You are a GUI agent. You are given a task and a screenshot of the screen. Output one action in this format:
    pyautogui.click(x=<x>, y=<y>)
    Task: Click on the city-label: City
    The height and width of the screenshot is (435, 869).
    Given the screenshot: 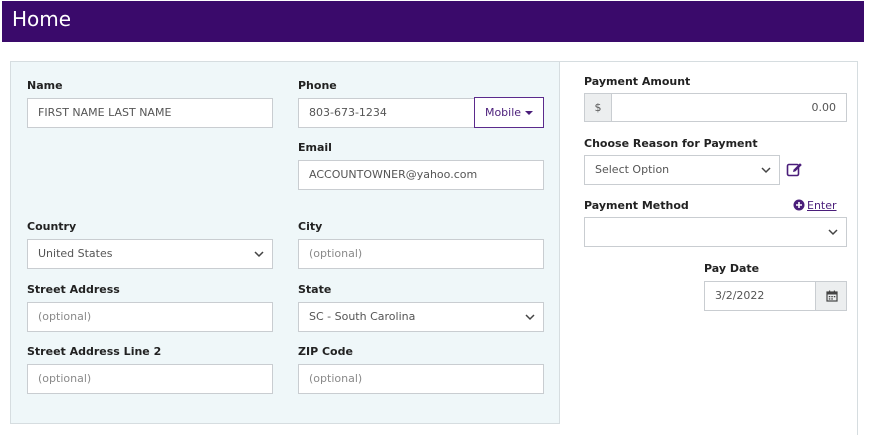 What is the action you would take?
    pyautogui.click(x=310, y=226)
    